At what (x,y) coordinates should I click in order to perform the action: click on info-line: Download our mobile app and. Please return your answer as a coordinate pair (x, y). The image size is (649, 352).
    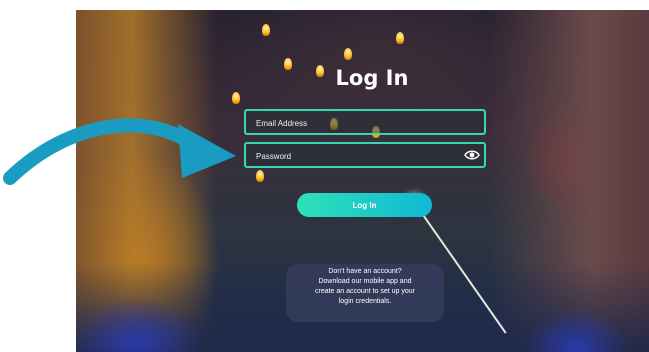
    Looking at the image, I should click on (365, 281).